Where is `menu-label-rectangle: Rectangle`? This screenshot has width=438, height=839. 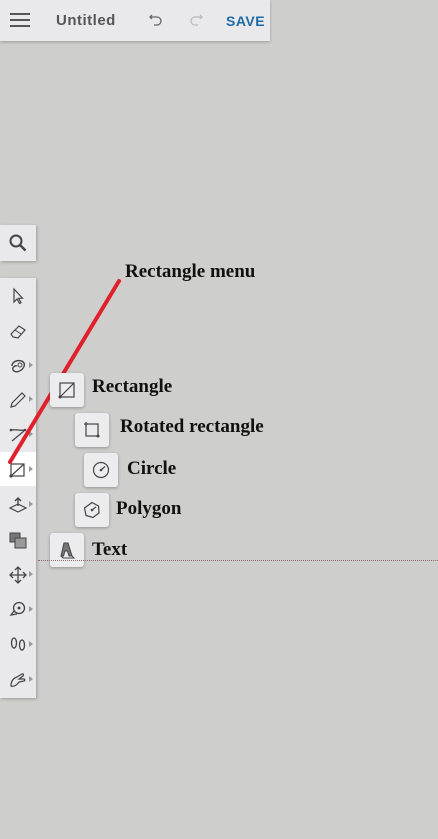 menu-label-rectangle: Rectangle is located at coordinates (132, 386).